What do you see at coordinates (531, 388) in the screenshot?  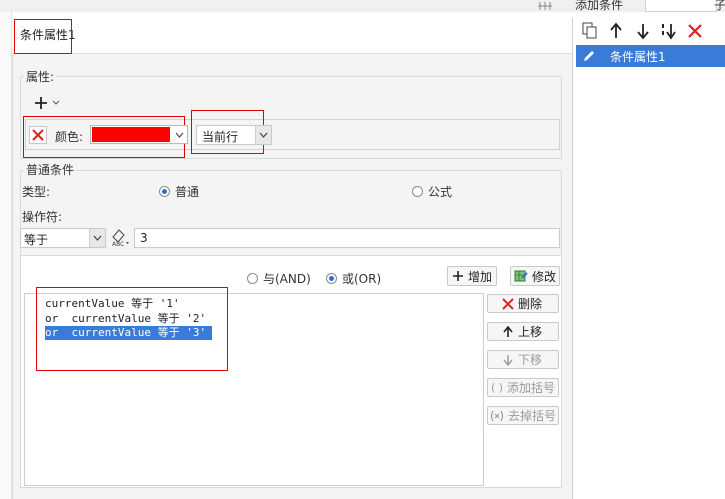 I see `add-bracket-label: 添加括号` at bounding box center [531, 388].